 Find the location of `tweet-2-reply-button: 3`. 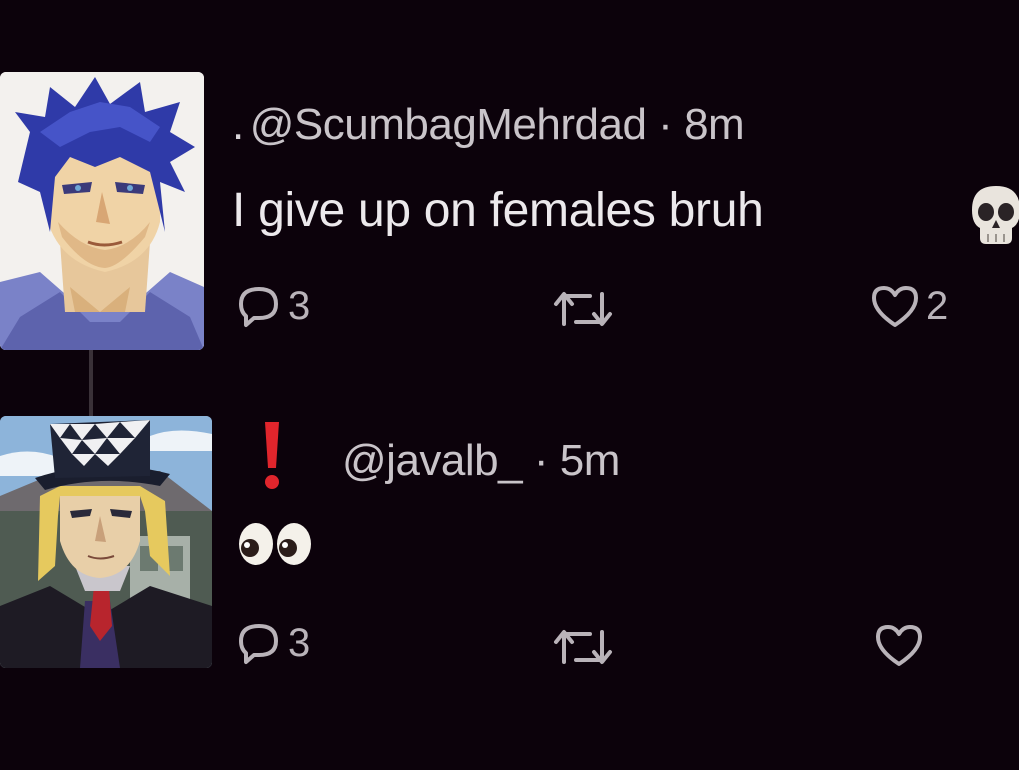

tweet-2-reply-button: 3 is located at coordinates (273, 643).